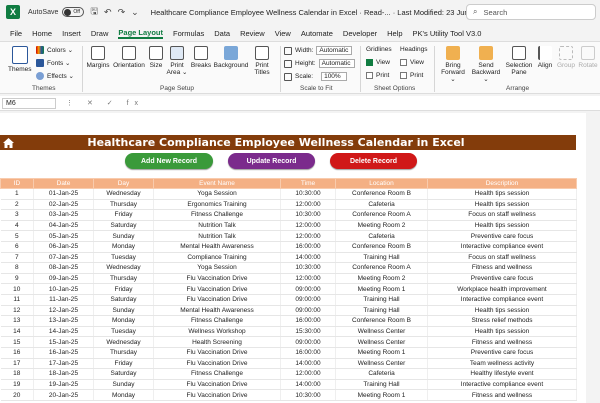 The image size is (600, 403). What do you see at coordinates (271, 161) in the screenshot?
I see `update-record-button: Update Record` at bounding box center [271, 161].